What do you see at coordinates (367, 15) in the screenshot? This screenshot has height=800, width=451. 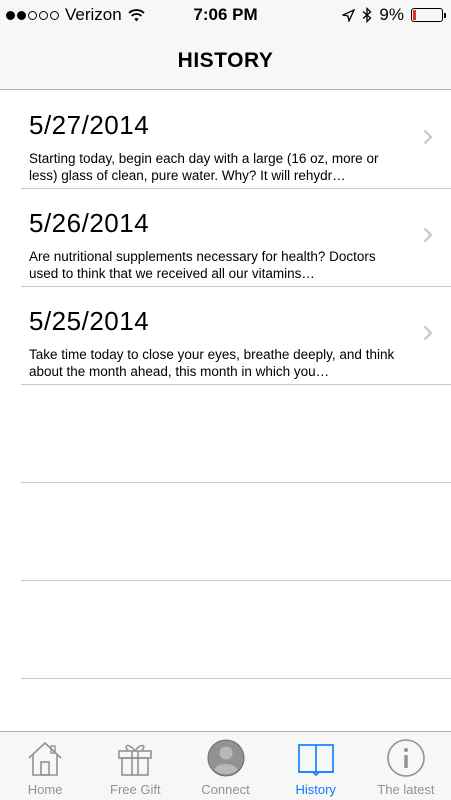 I see `bluetooth-icon` at bounding box center [367, 15].